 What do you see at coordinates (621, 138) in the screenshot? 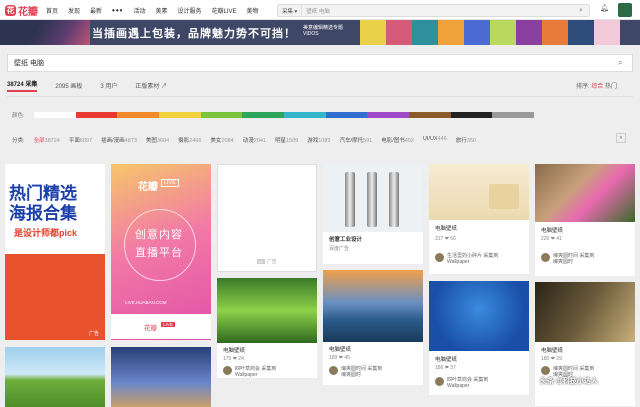
I see `chevron-down-icon: ▾` at bounding box center [621, 138].